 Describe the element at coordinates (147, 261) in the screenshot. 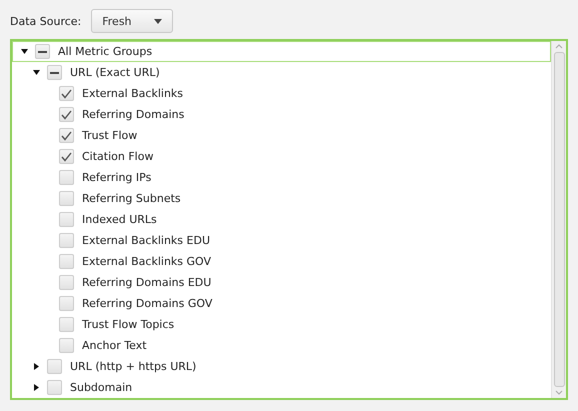

I see `tree-item-label: External Backlinks GOV` at that location.